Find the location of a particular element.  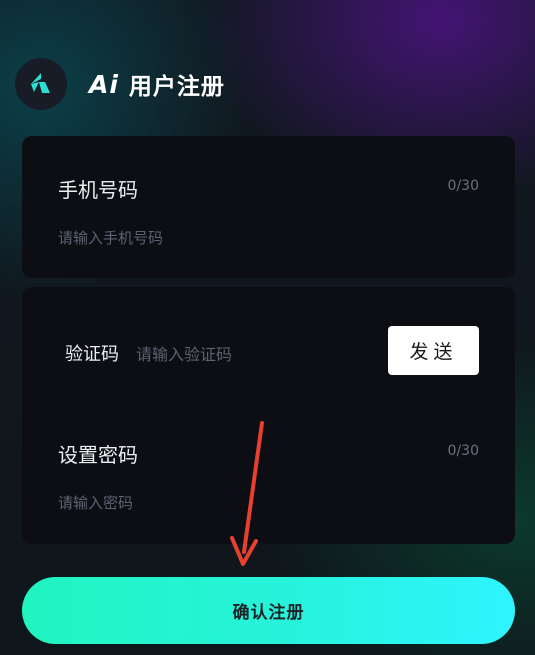

code-input: 请输入验证码 is located at coordinates (184, 353).